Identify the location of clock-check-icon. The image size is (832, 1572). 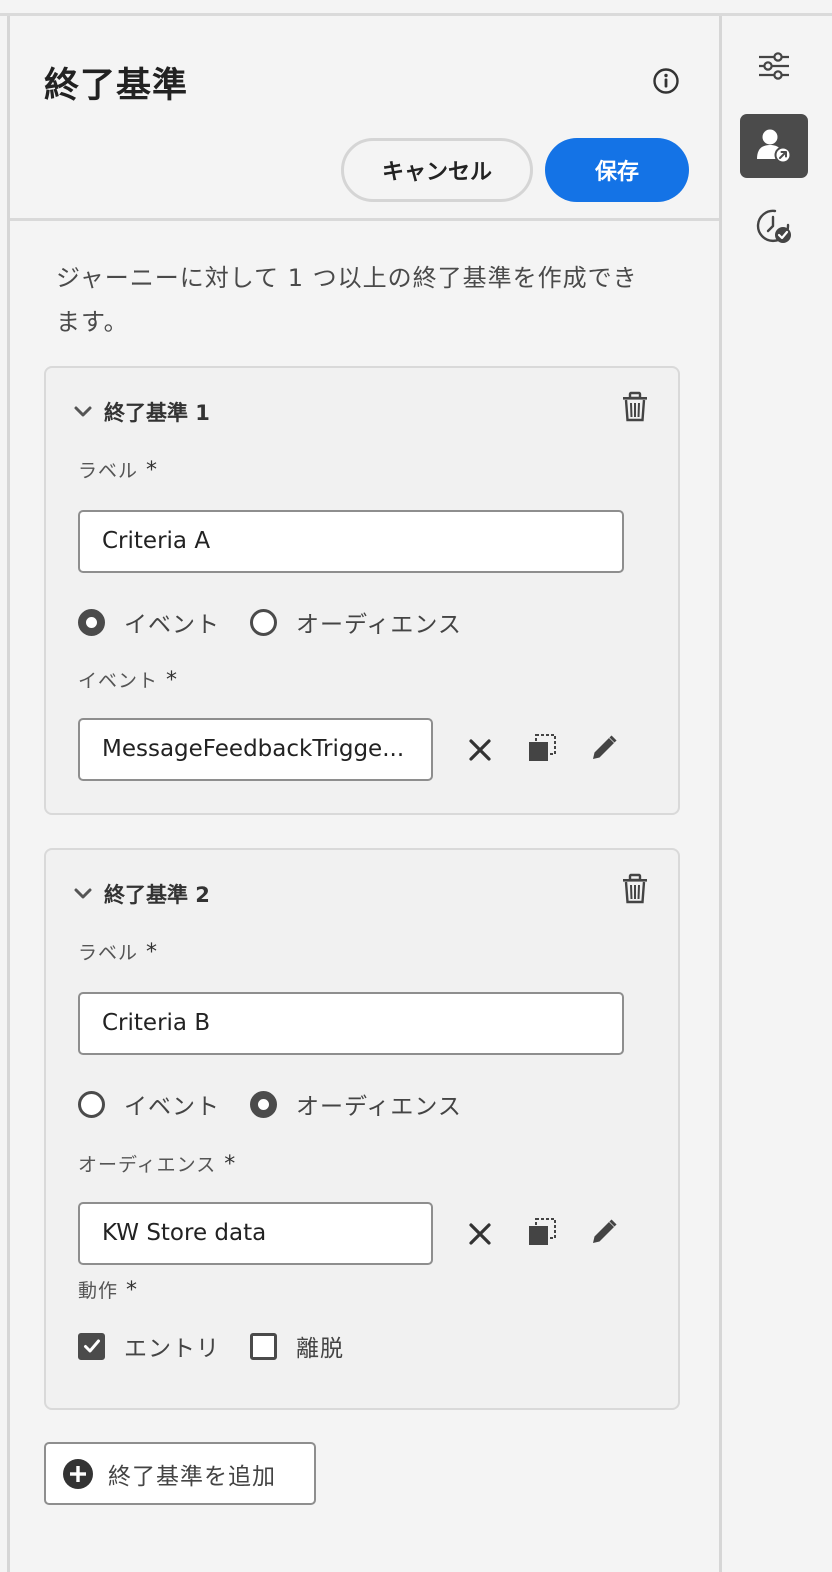
(773, 226).